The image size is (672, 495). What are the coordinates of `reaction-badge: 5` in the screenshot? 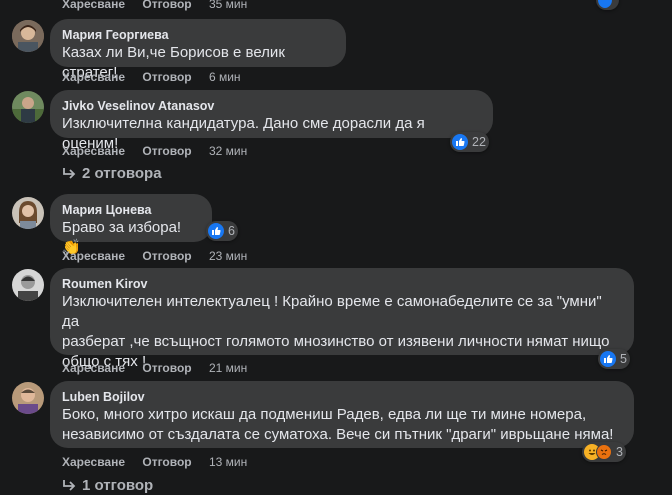 It's located at (614, 359).